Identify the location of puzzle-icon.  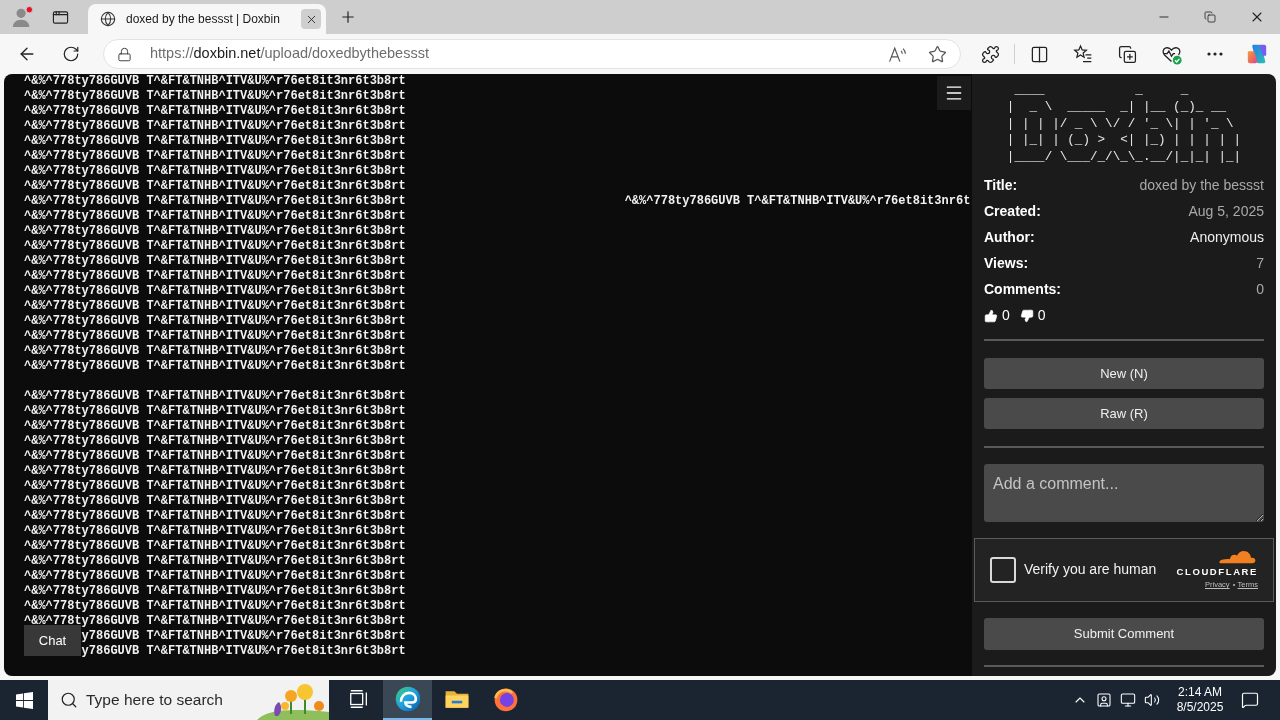
(990, 54).